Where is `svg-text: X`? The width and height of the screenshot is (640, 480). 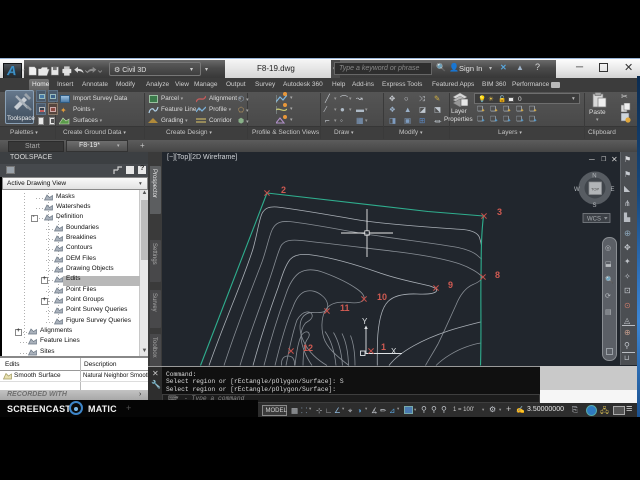 svg-text: X is located at coordinates (394, 351).